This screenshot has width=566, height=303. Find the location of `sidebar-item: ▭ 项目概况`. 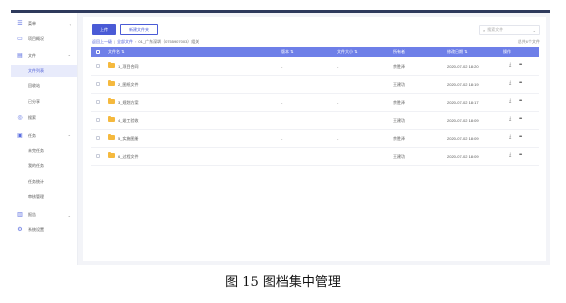

sidebar-item: ▭ 项目概况 is located at coordinates (44, 39).